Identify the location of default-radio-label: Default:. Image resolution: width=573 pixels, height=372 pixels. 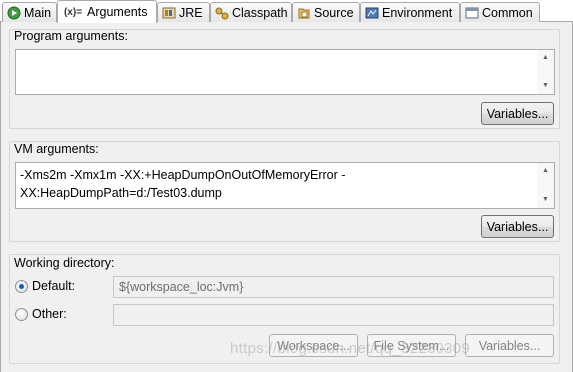
(54, 286).